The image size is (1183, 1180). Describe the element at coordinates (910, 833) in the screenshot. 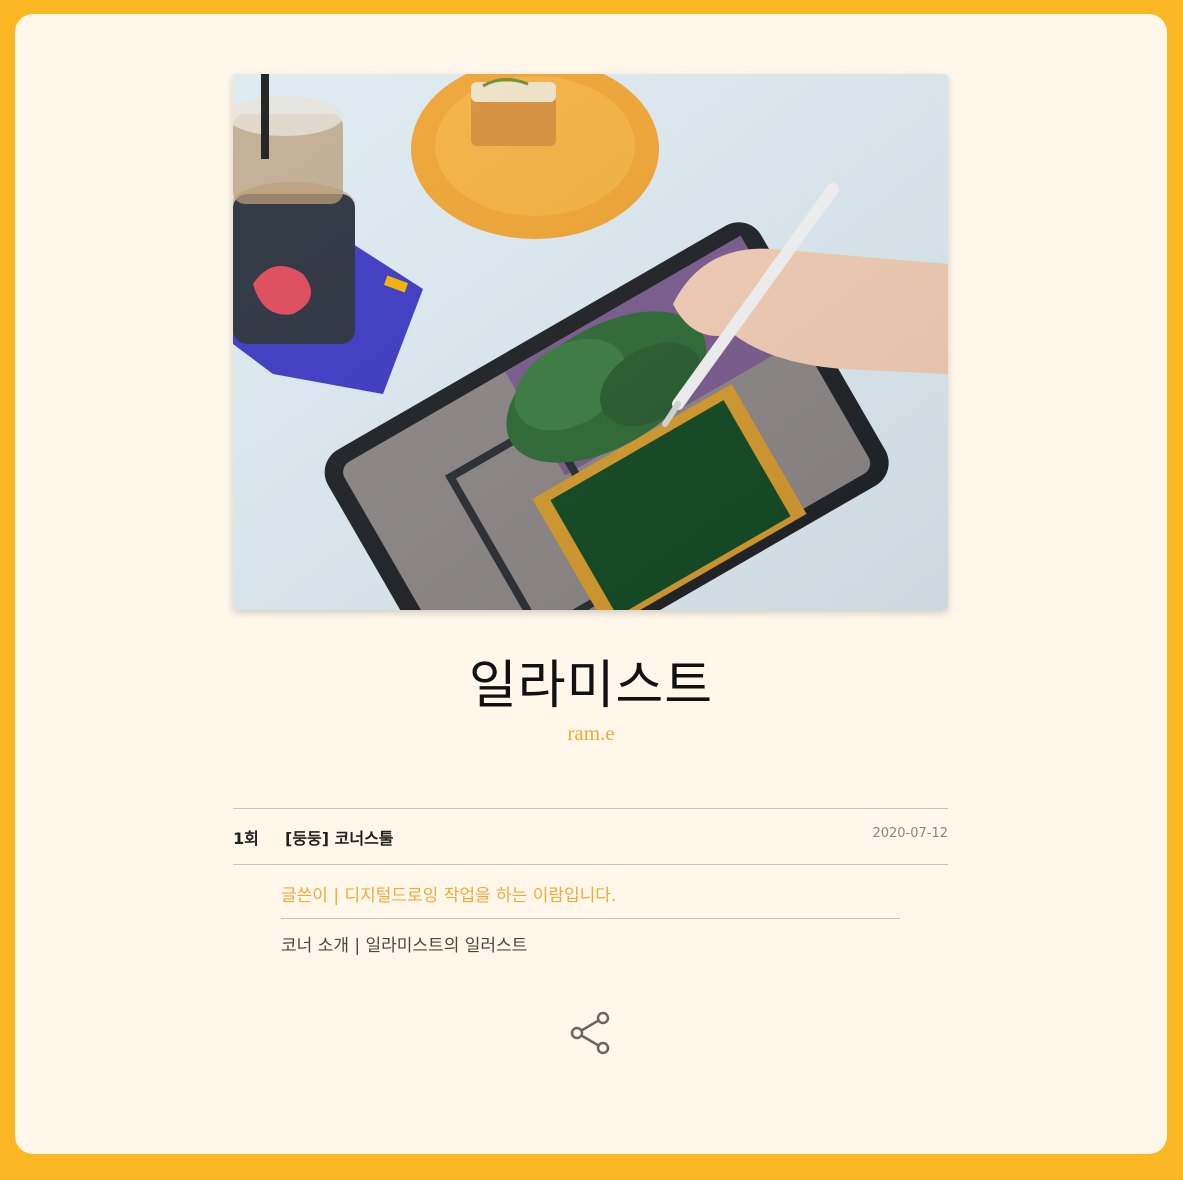

I see `episode-date: 2020-07-12` at that location.